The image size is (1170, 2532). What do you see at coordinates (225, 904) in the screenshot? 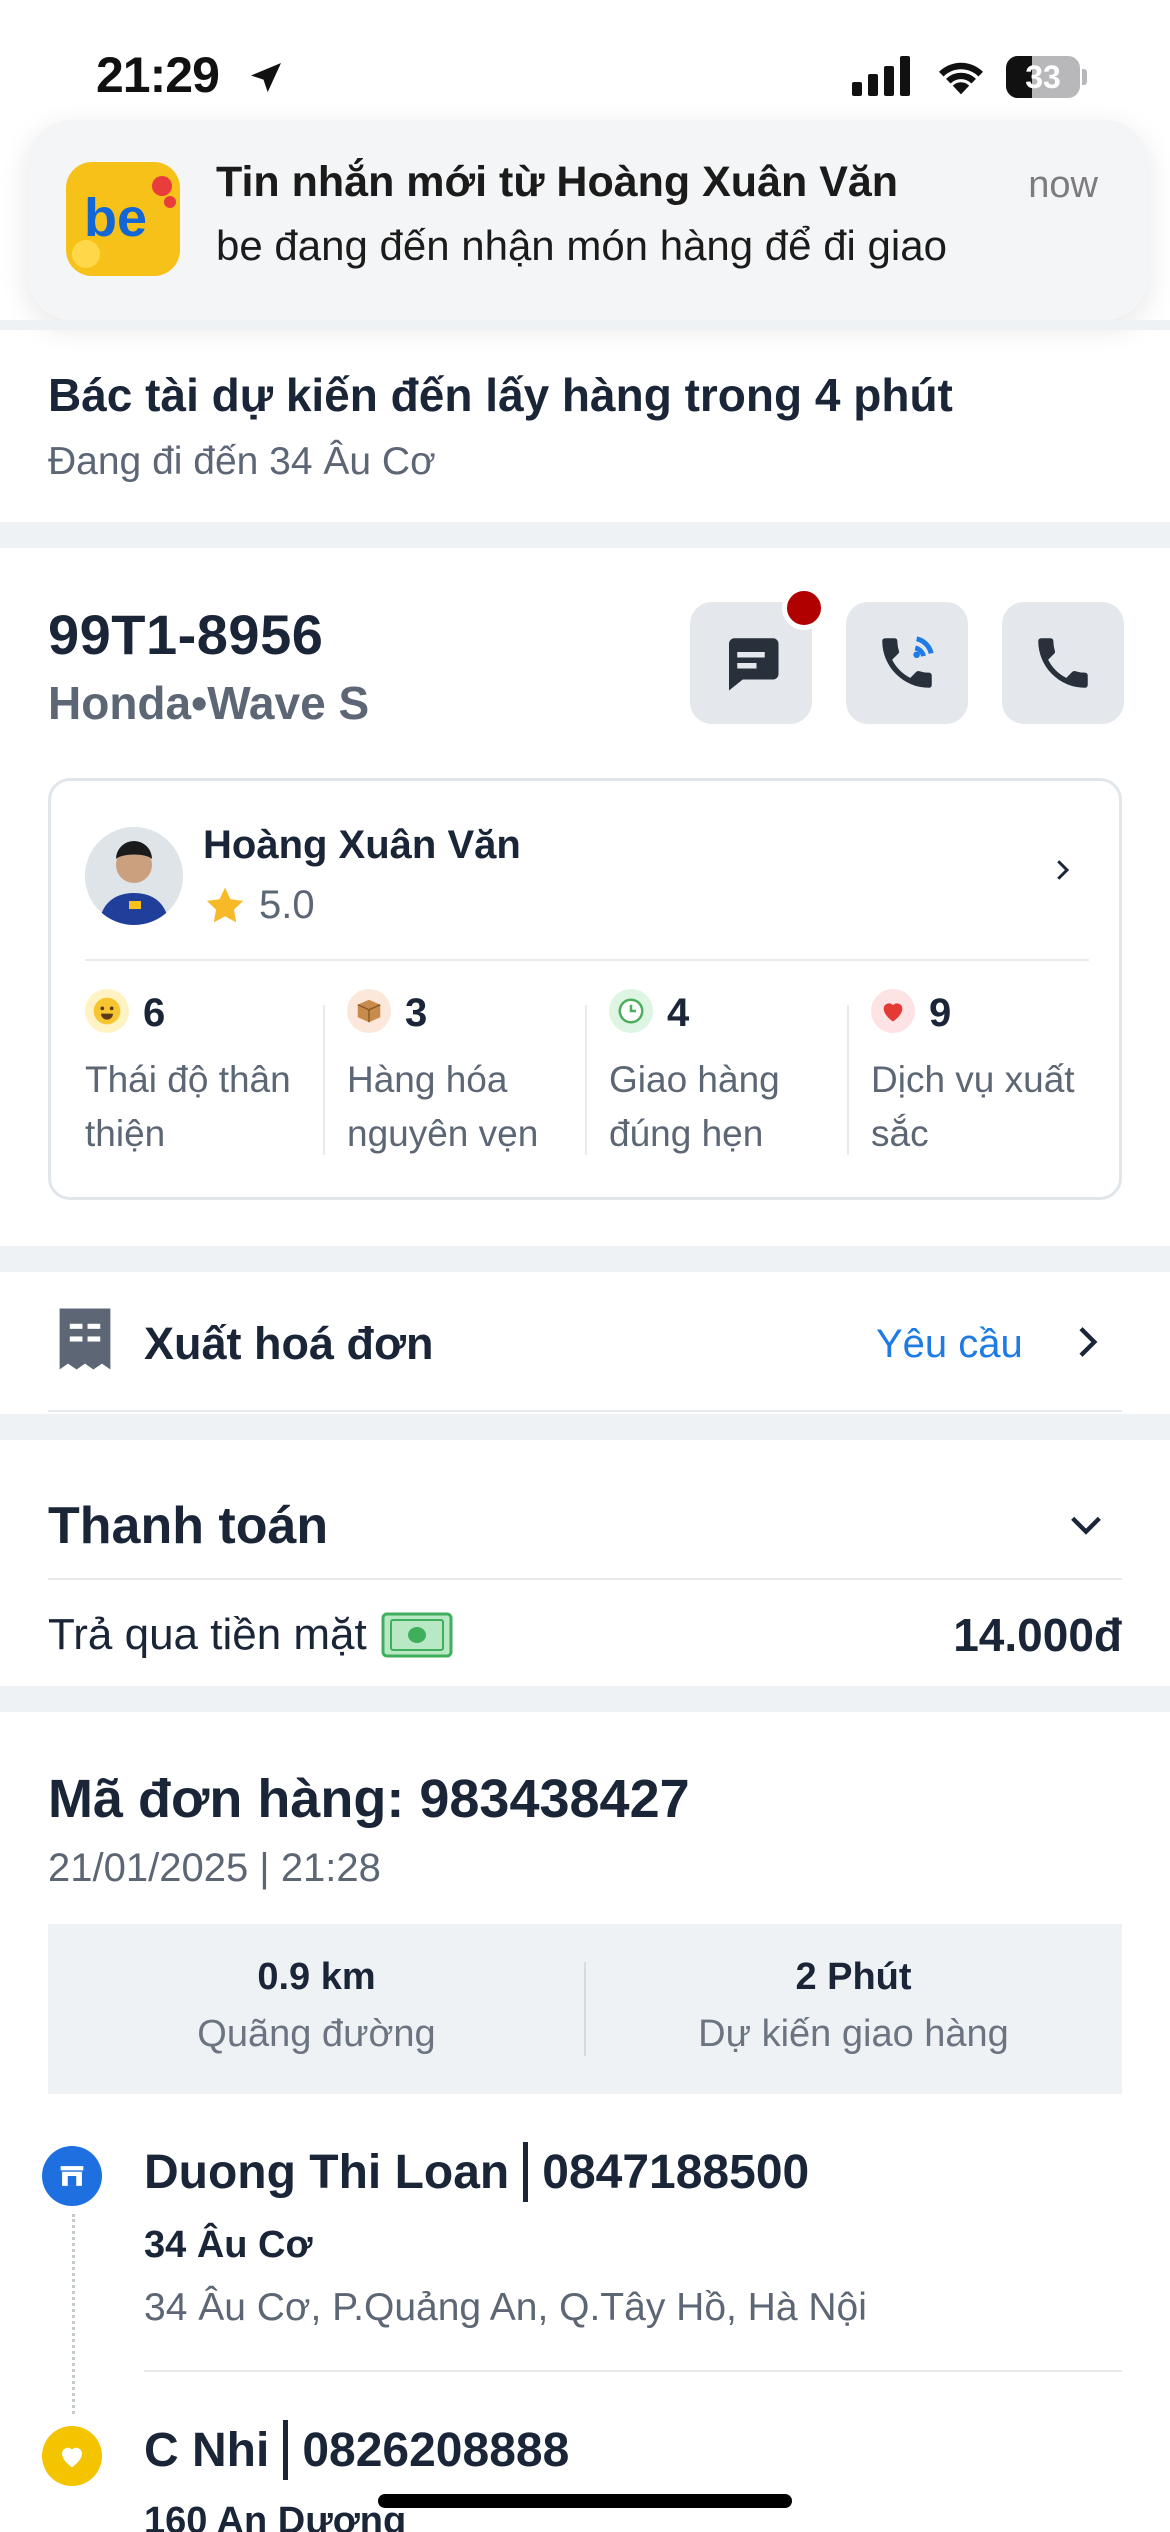
I see `star-icon` at bounding box center [225, 904].